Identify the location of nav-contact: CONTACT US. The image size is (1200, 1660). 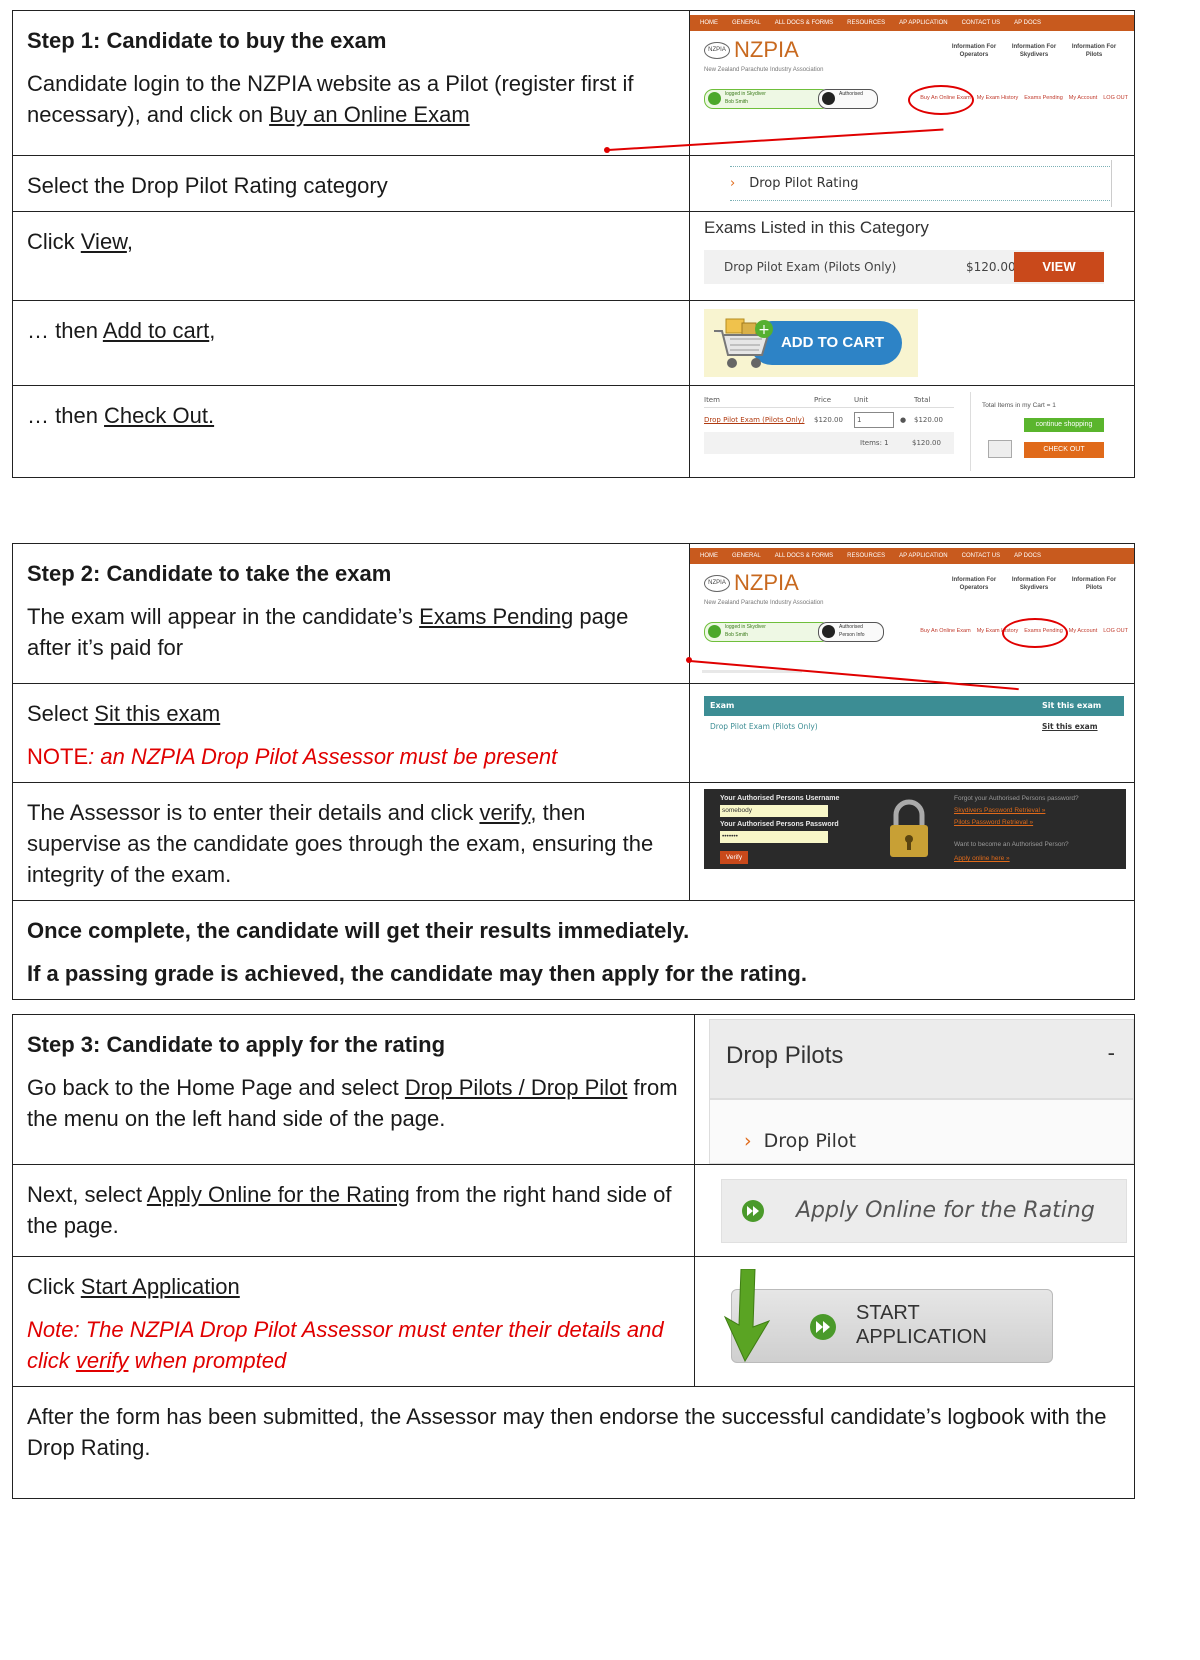
(981, 23).